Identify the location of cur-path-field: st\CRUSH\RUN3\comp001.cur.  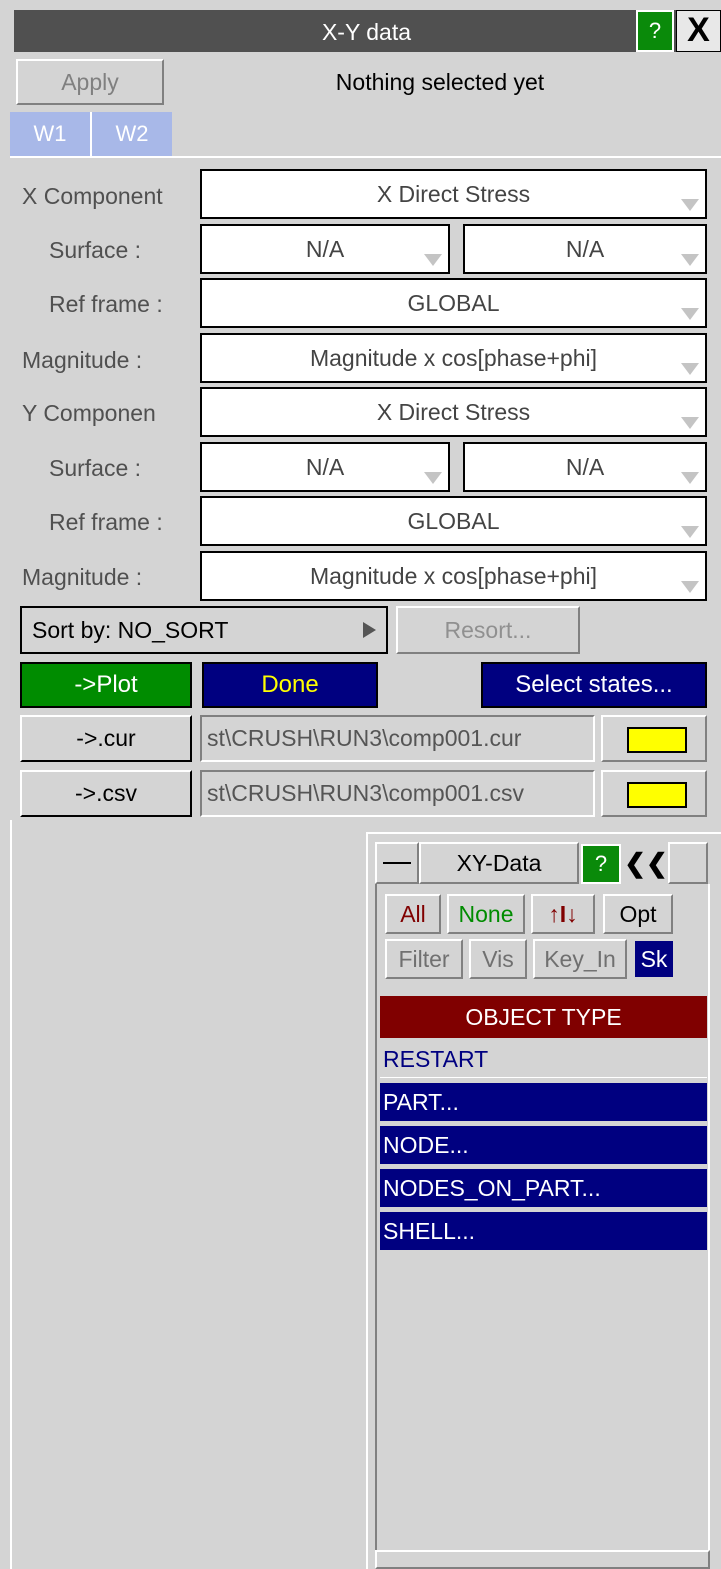
(397, 738).